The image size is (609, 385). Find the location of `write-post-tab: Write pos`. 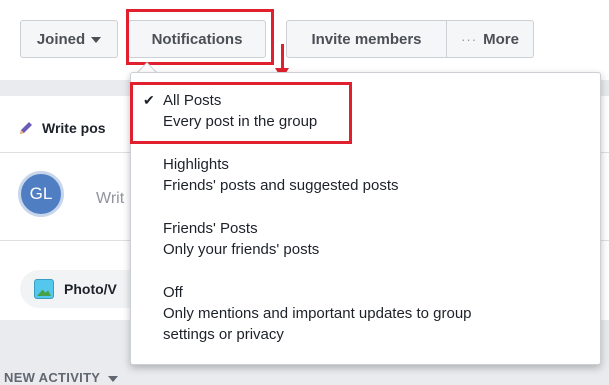

write-post-tab: Write pos is located at coordinates (62, 128).